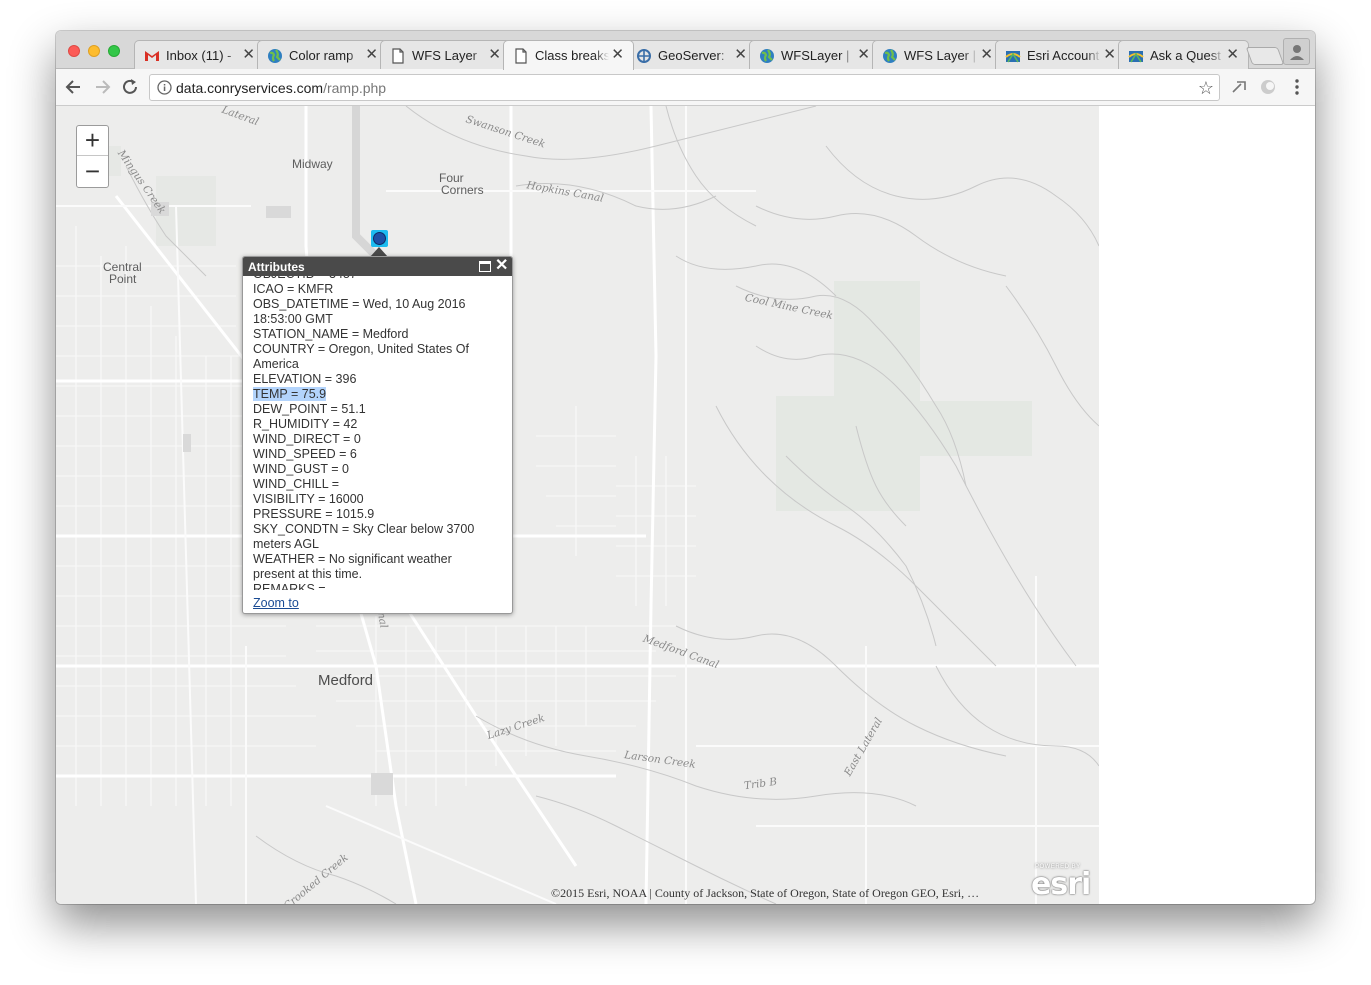 The image size is (1371, 985). Describe the element at coordinates (378, 484) in the screenshot. I see `attribute-line: WIND_CHILL =` at that location.